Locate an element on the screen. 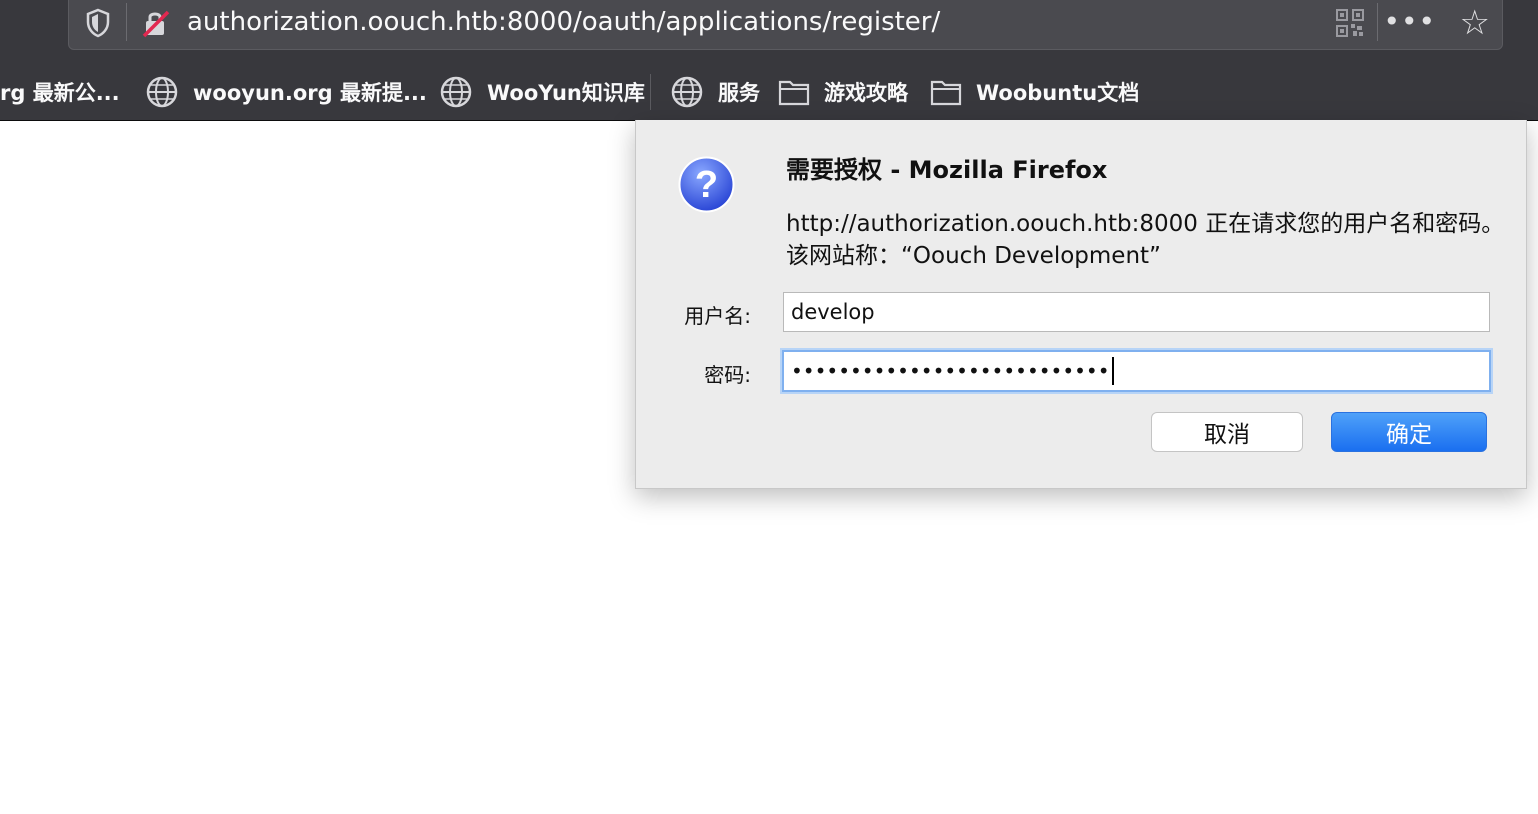 This screenshot has height=814, width=1538. bookmark-label: WooYun知识库 is located at coordinates (566, 93).